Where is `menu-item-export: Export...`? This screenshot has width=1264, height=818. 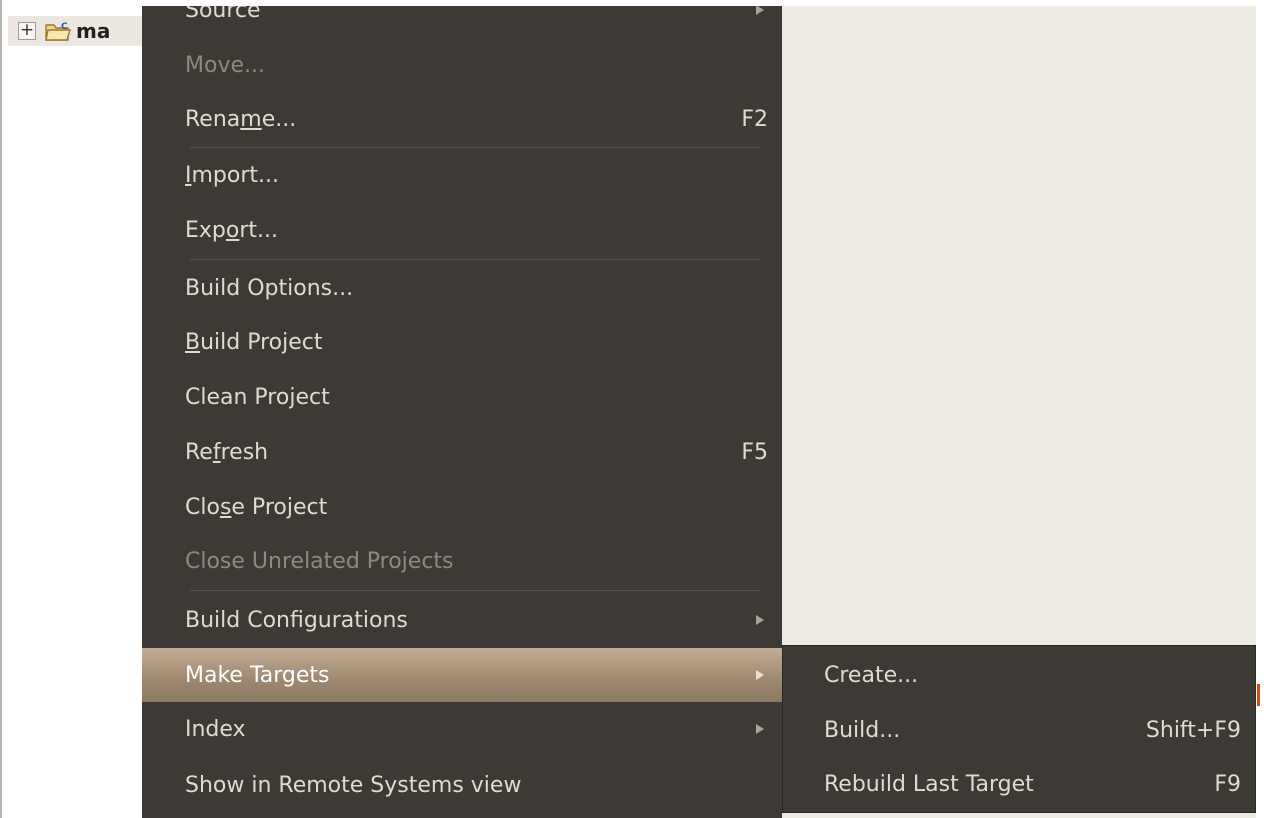 menu-item-export: Export... is located at coordinates (462, 230).